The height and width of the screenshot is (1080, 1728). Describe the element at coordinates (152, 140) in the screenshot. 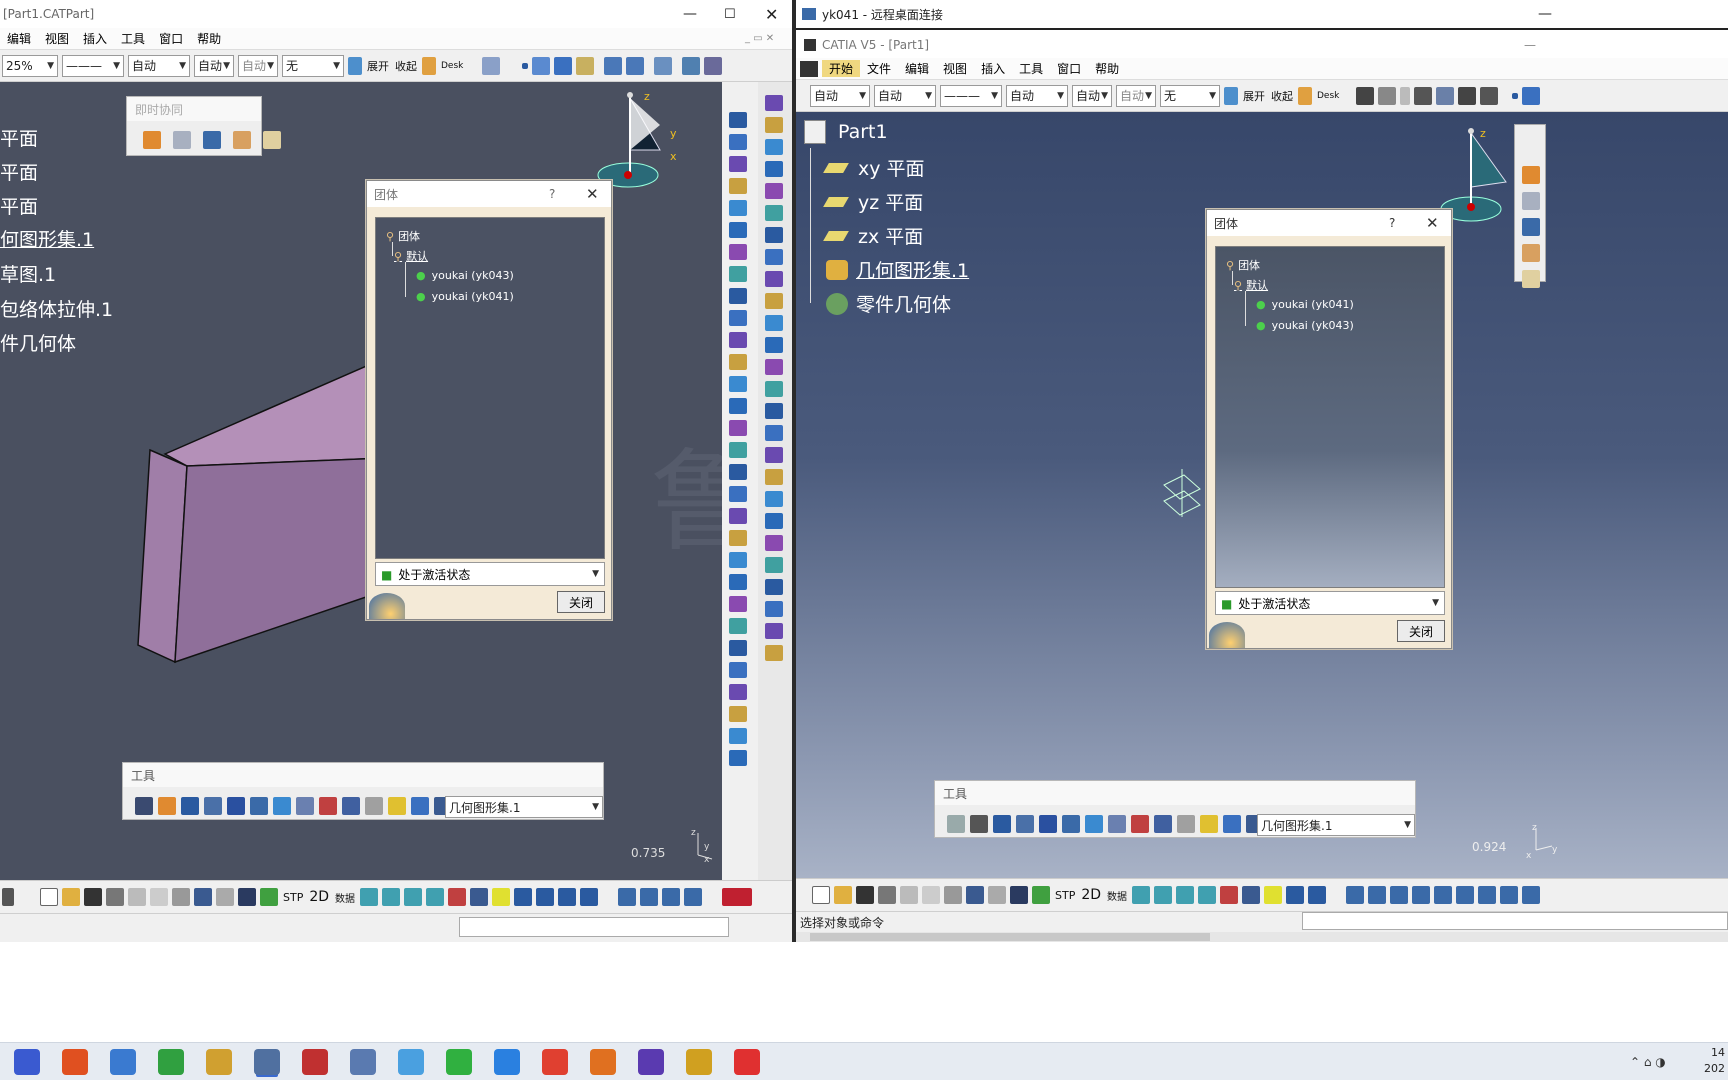

I see `people-icon` at that location.